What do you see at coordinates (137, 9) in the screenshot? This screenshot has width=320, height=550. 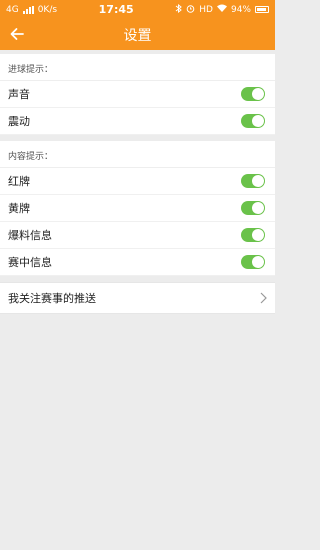 I see `status-bar: 4G 0K/s 17:45 HD 94%` at bounding box center [137, 9].